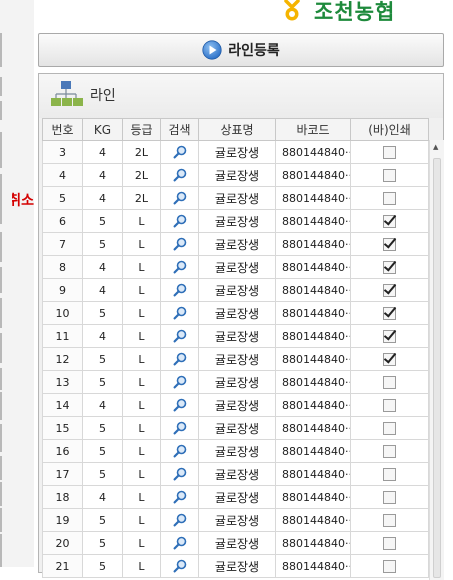 This screenshot has width=453, height=580. I want to click on cell-no: 21, so click(62, 566).